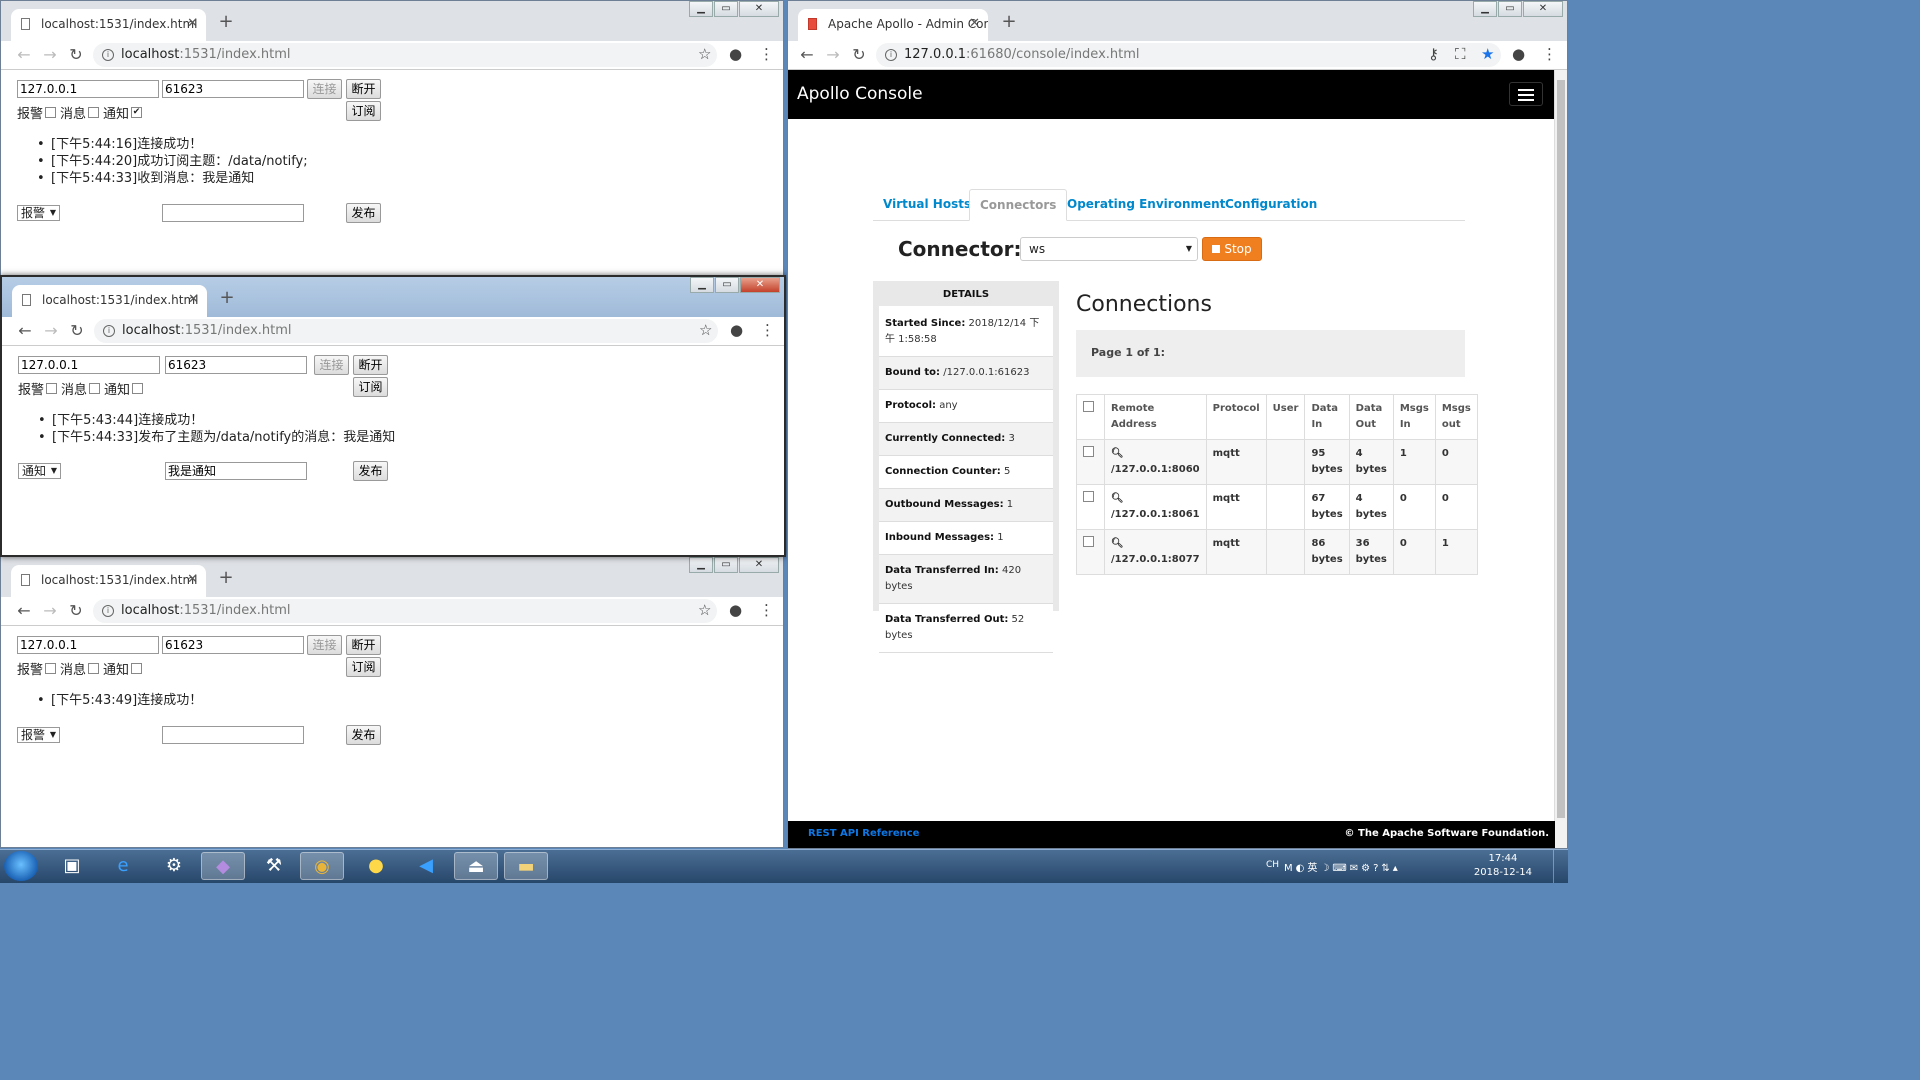  What do you see at coordinates (927, 204) in the screenshot?
I see `tab-virtual-hosts: Virtual Hosts` at bounding box center [927, 204].